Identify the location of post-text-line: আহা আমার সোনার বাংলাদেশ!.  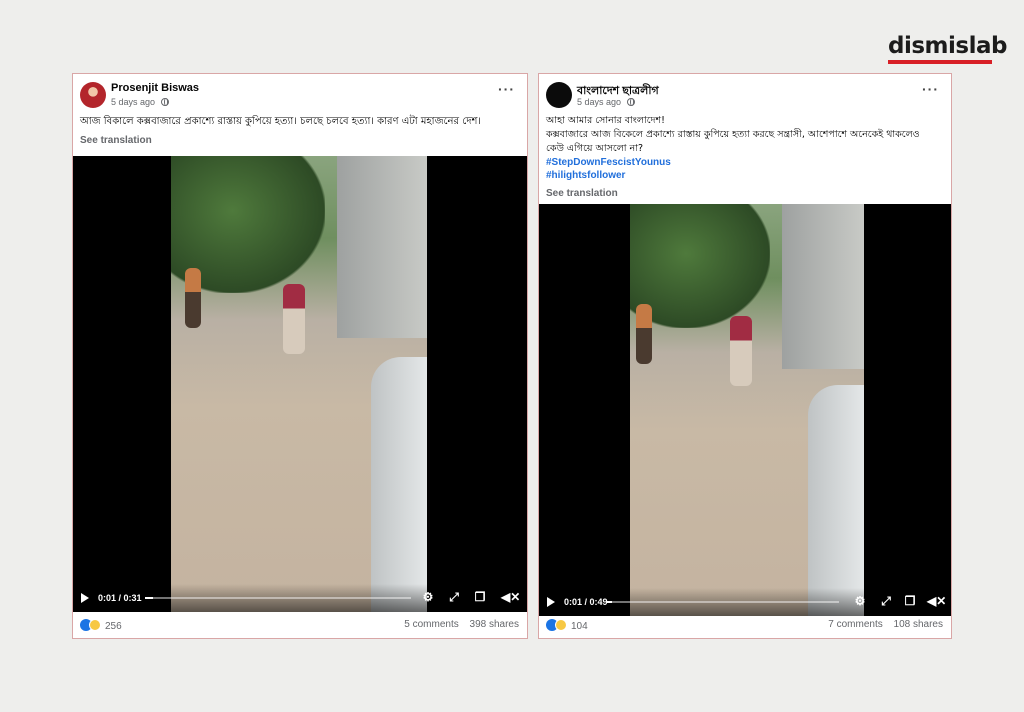
(605, 120).